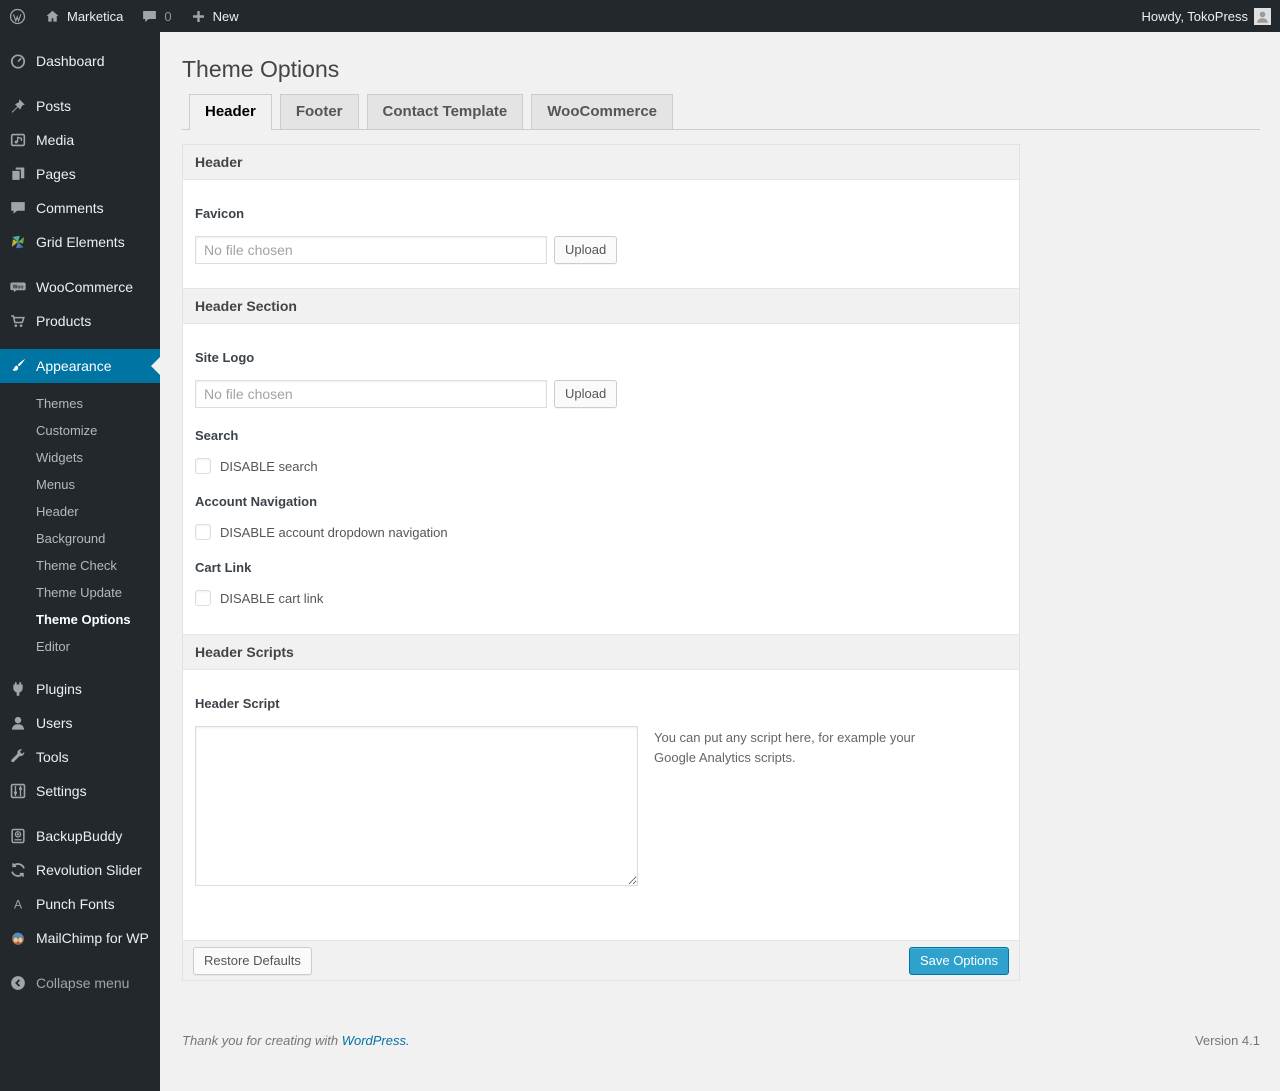 This screenshot has width=1280, height=1091. I want to click on sidebar-item-label: Revolution Slider, so click(89, 870).